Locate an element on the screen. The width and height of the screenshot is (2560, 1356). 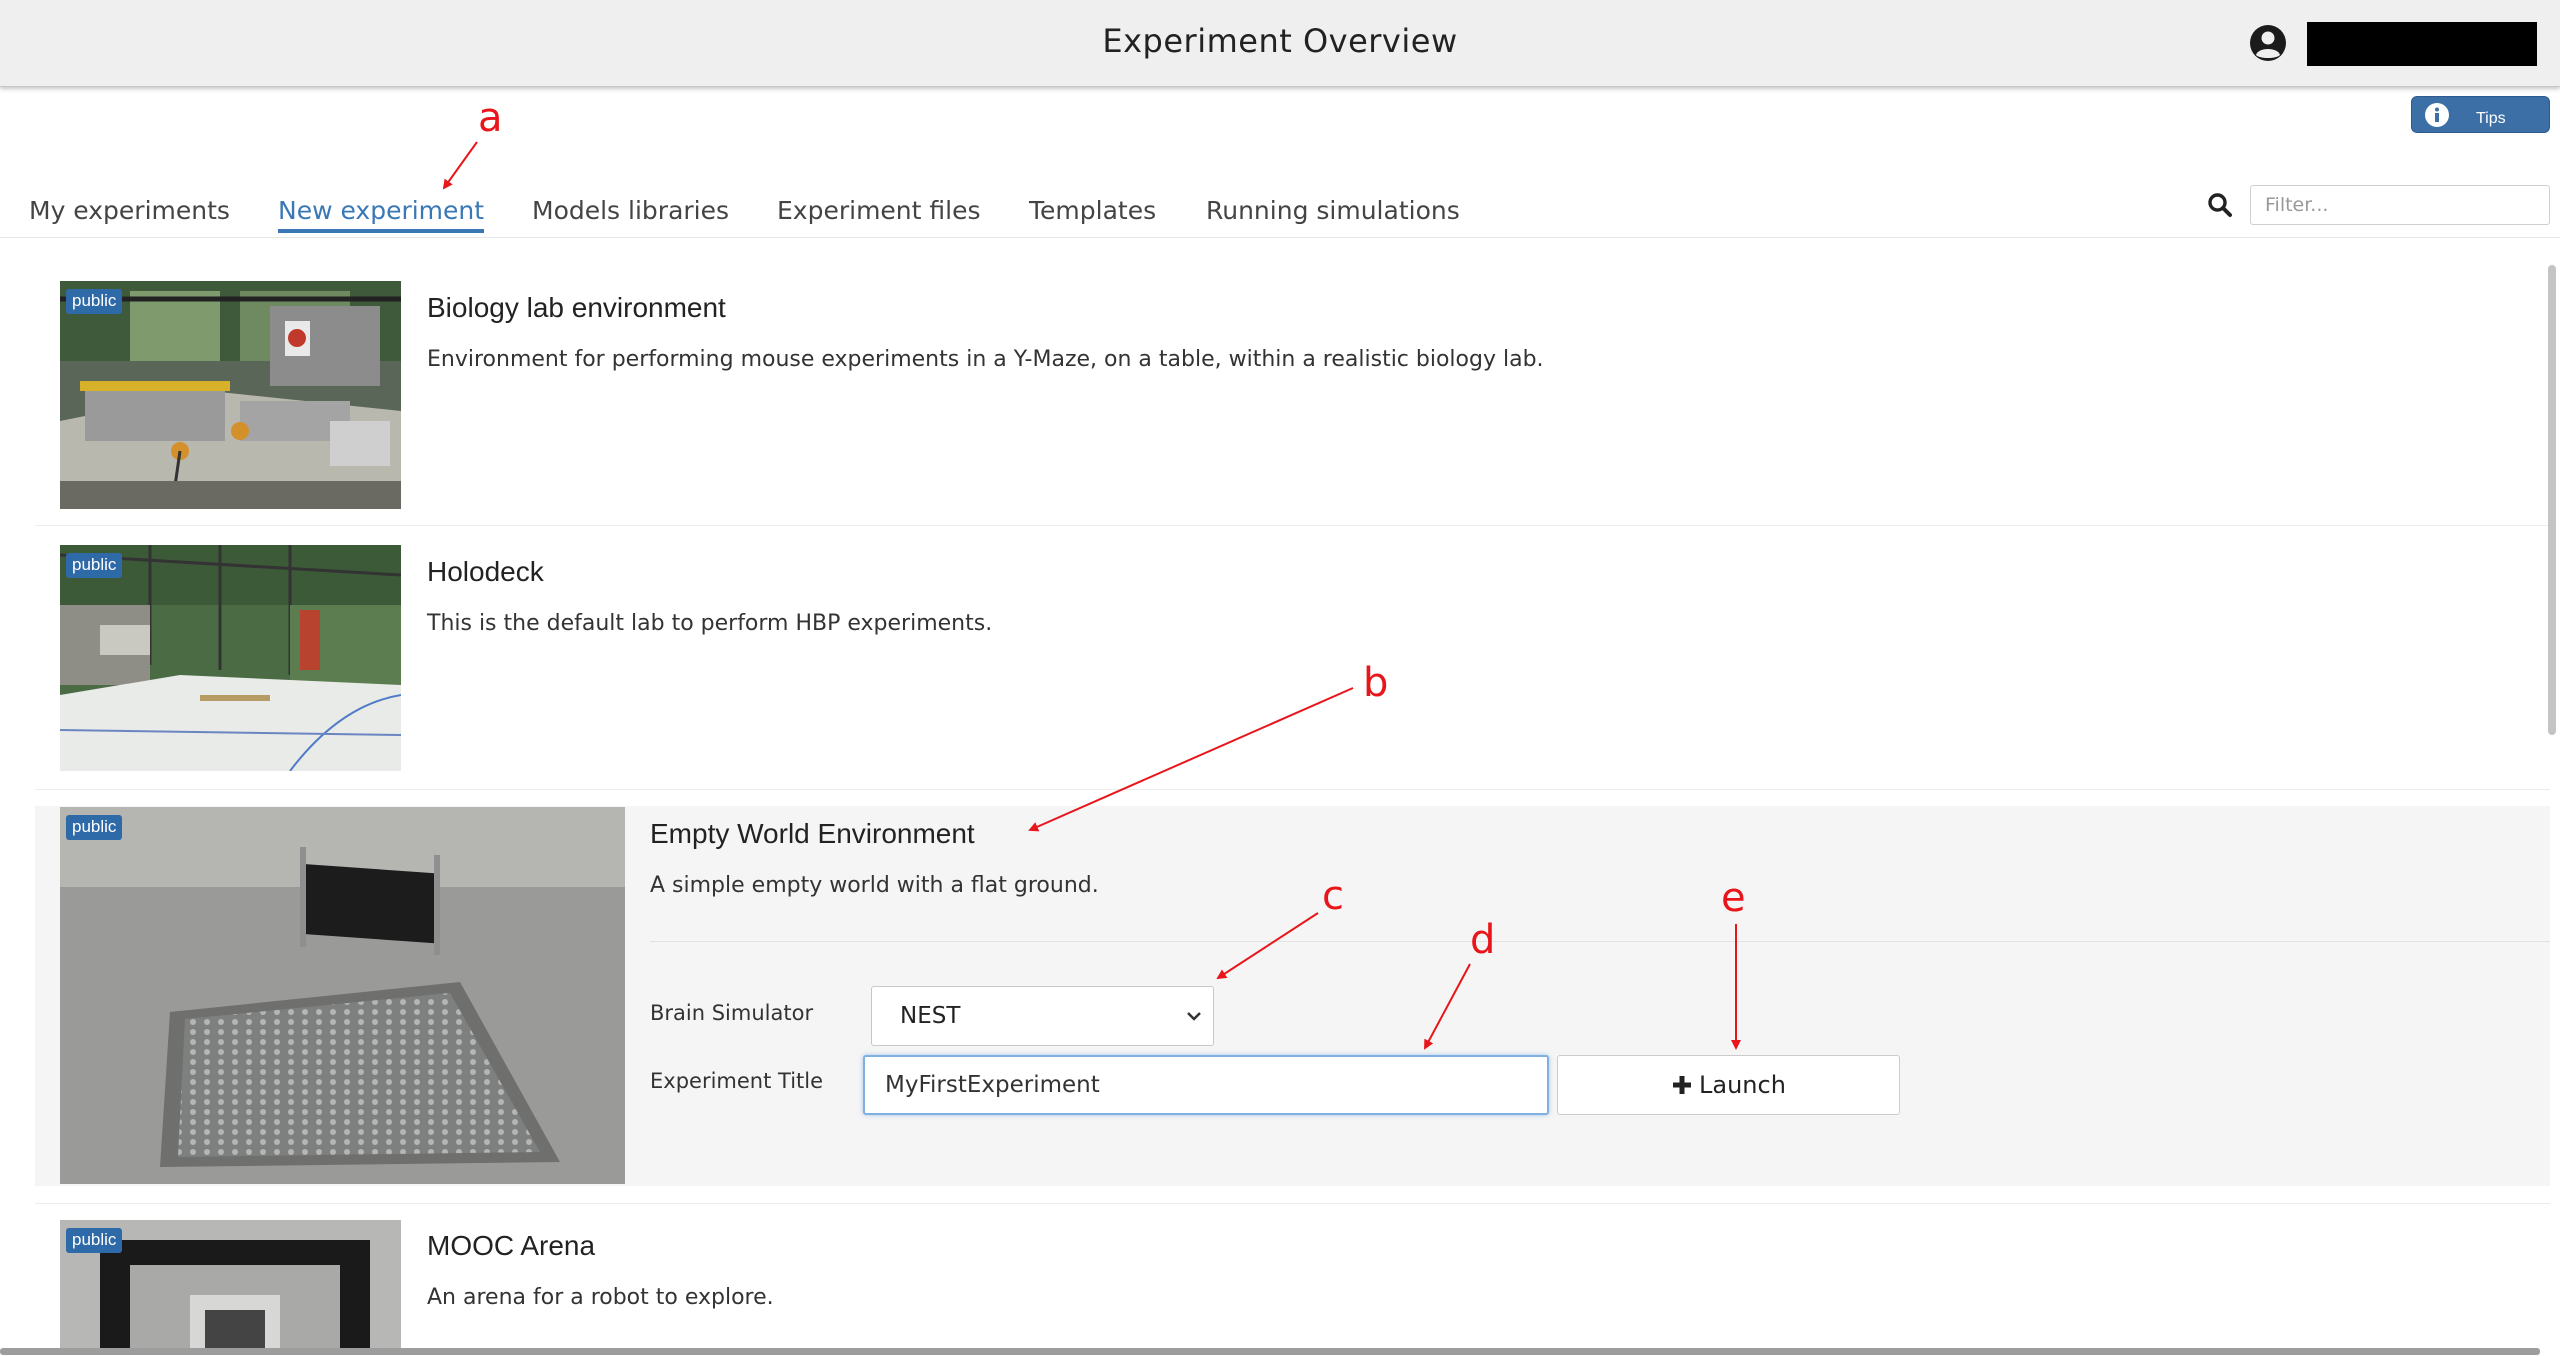
annotation-label-b: b is located at coordinates (1376, 683).